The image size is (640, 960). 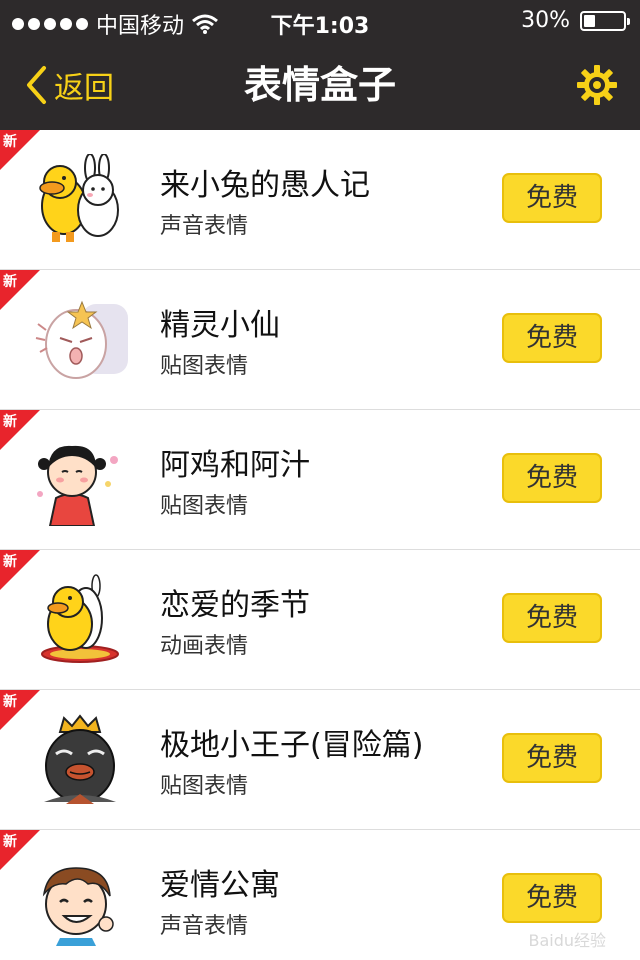 I want to click on gear-icon, so click(x=597, y=85).